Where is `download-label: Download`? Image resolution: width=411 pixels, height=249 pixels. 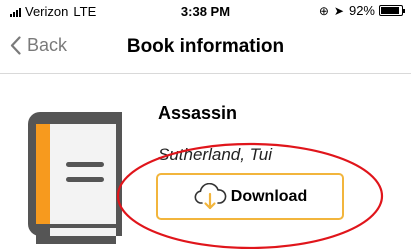 download-label: Download is located at coordinates (269, 196).